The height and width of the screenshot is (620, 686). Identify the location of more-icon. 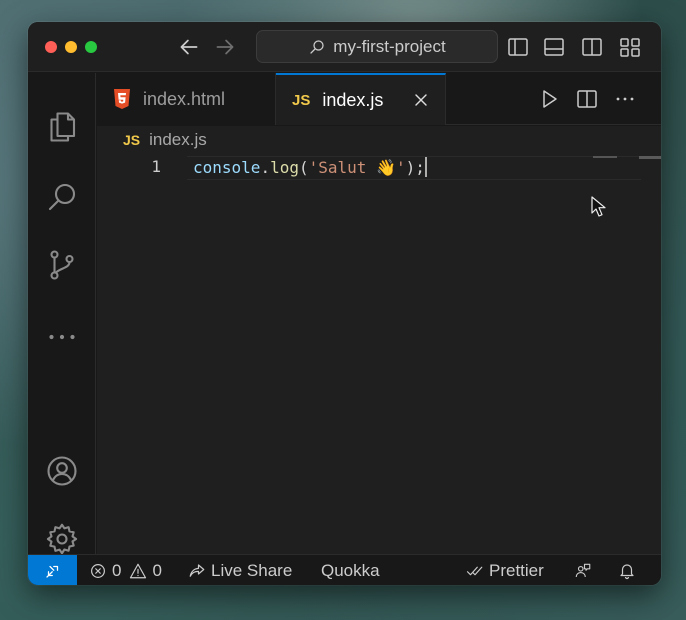
(62, 337).